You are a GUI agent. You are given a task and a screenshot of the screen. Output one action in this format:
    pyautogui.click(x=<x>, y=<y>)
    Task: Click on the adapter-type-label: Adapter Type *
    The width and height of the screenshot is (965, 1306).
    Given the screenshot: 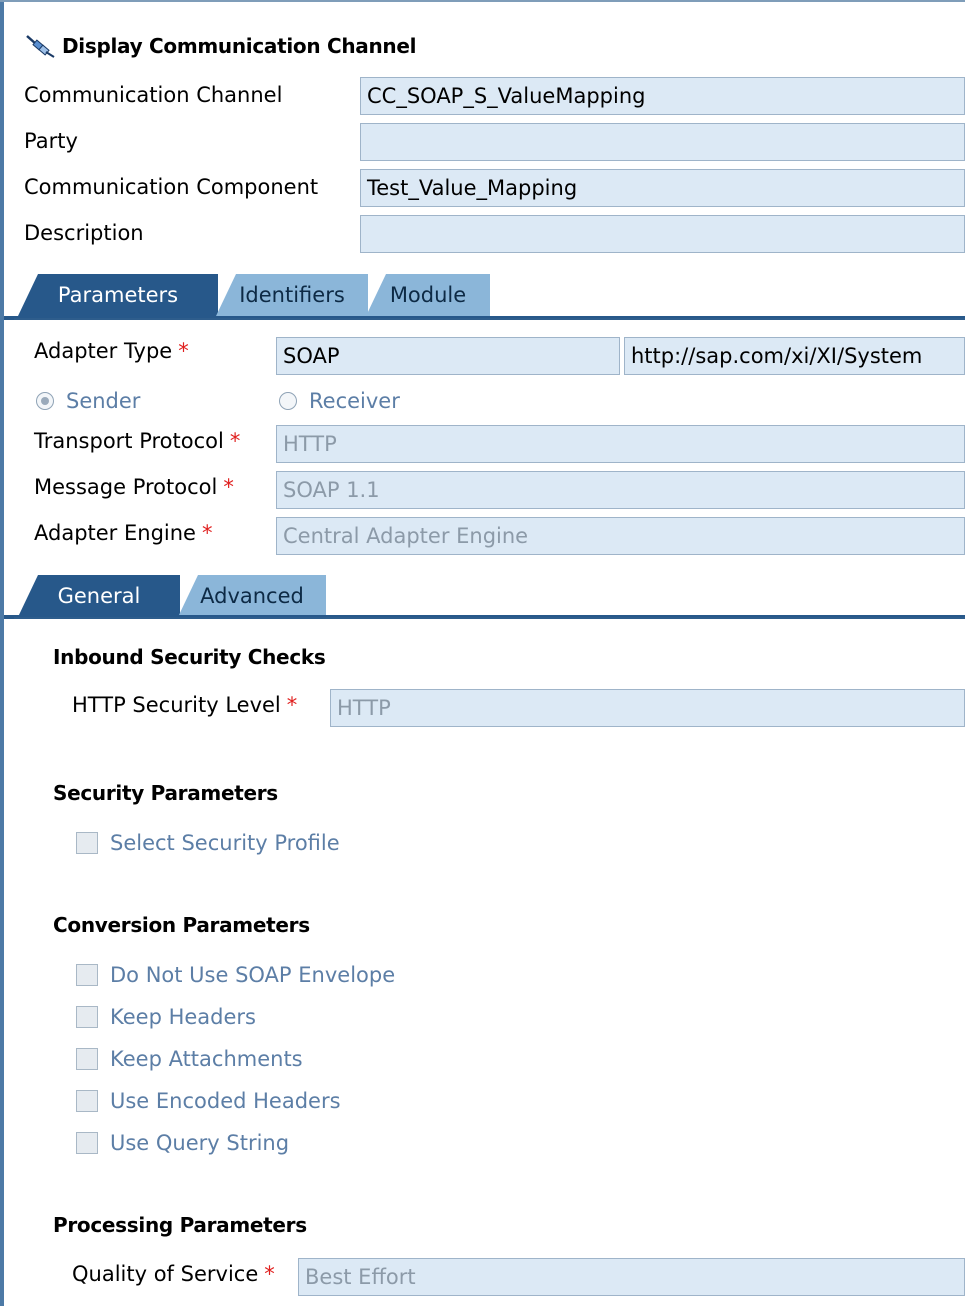 What is the action you would take?
    pyautogui.click(x=111, y=351)
    